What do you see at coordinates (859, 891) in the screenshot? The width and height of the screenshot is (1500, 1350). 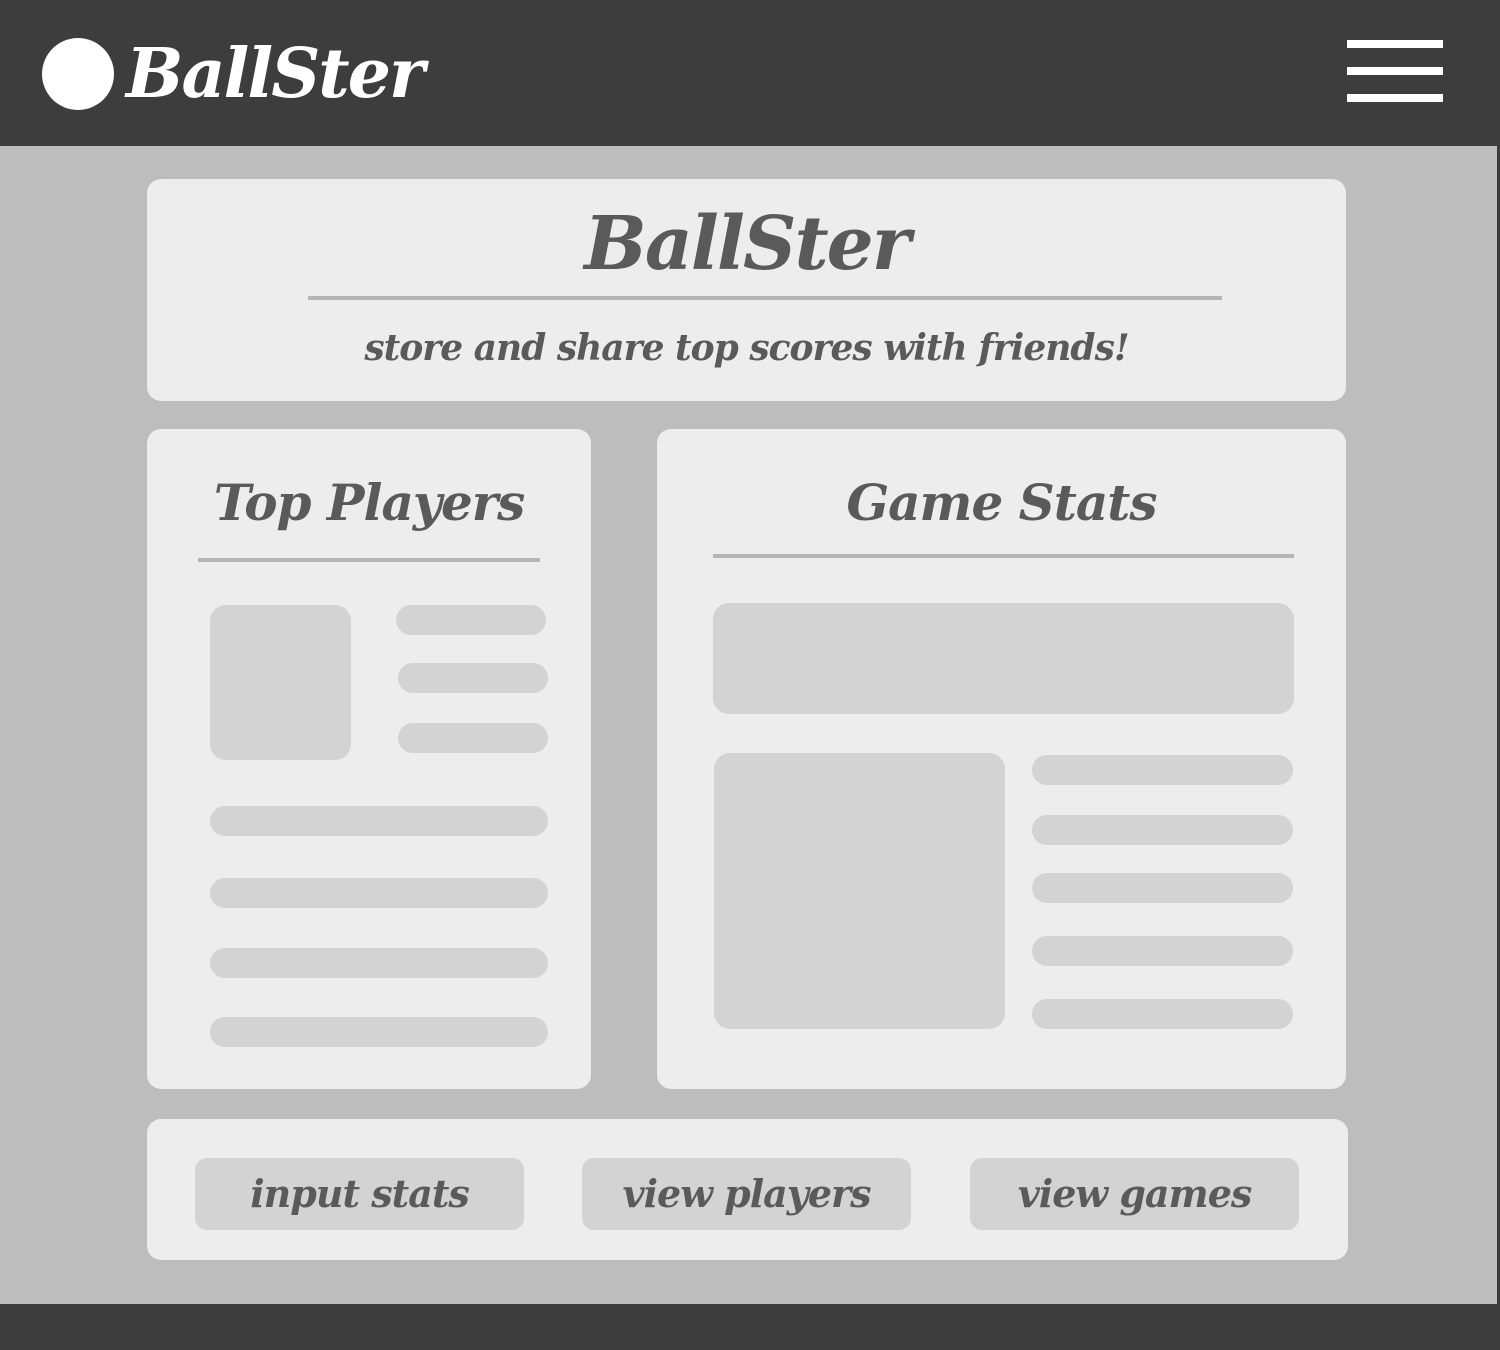 I see `stats-image-placeholder` at bounding box center [859, 891].